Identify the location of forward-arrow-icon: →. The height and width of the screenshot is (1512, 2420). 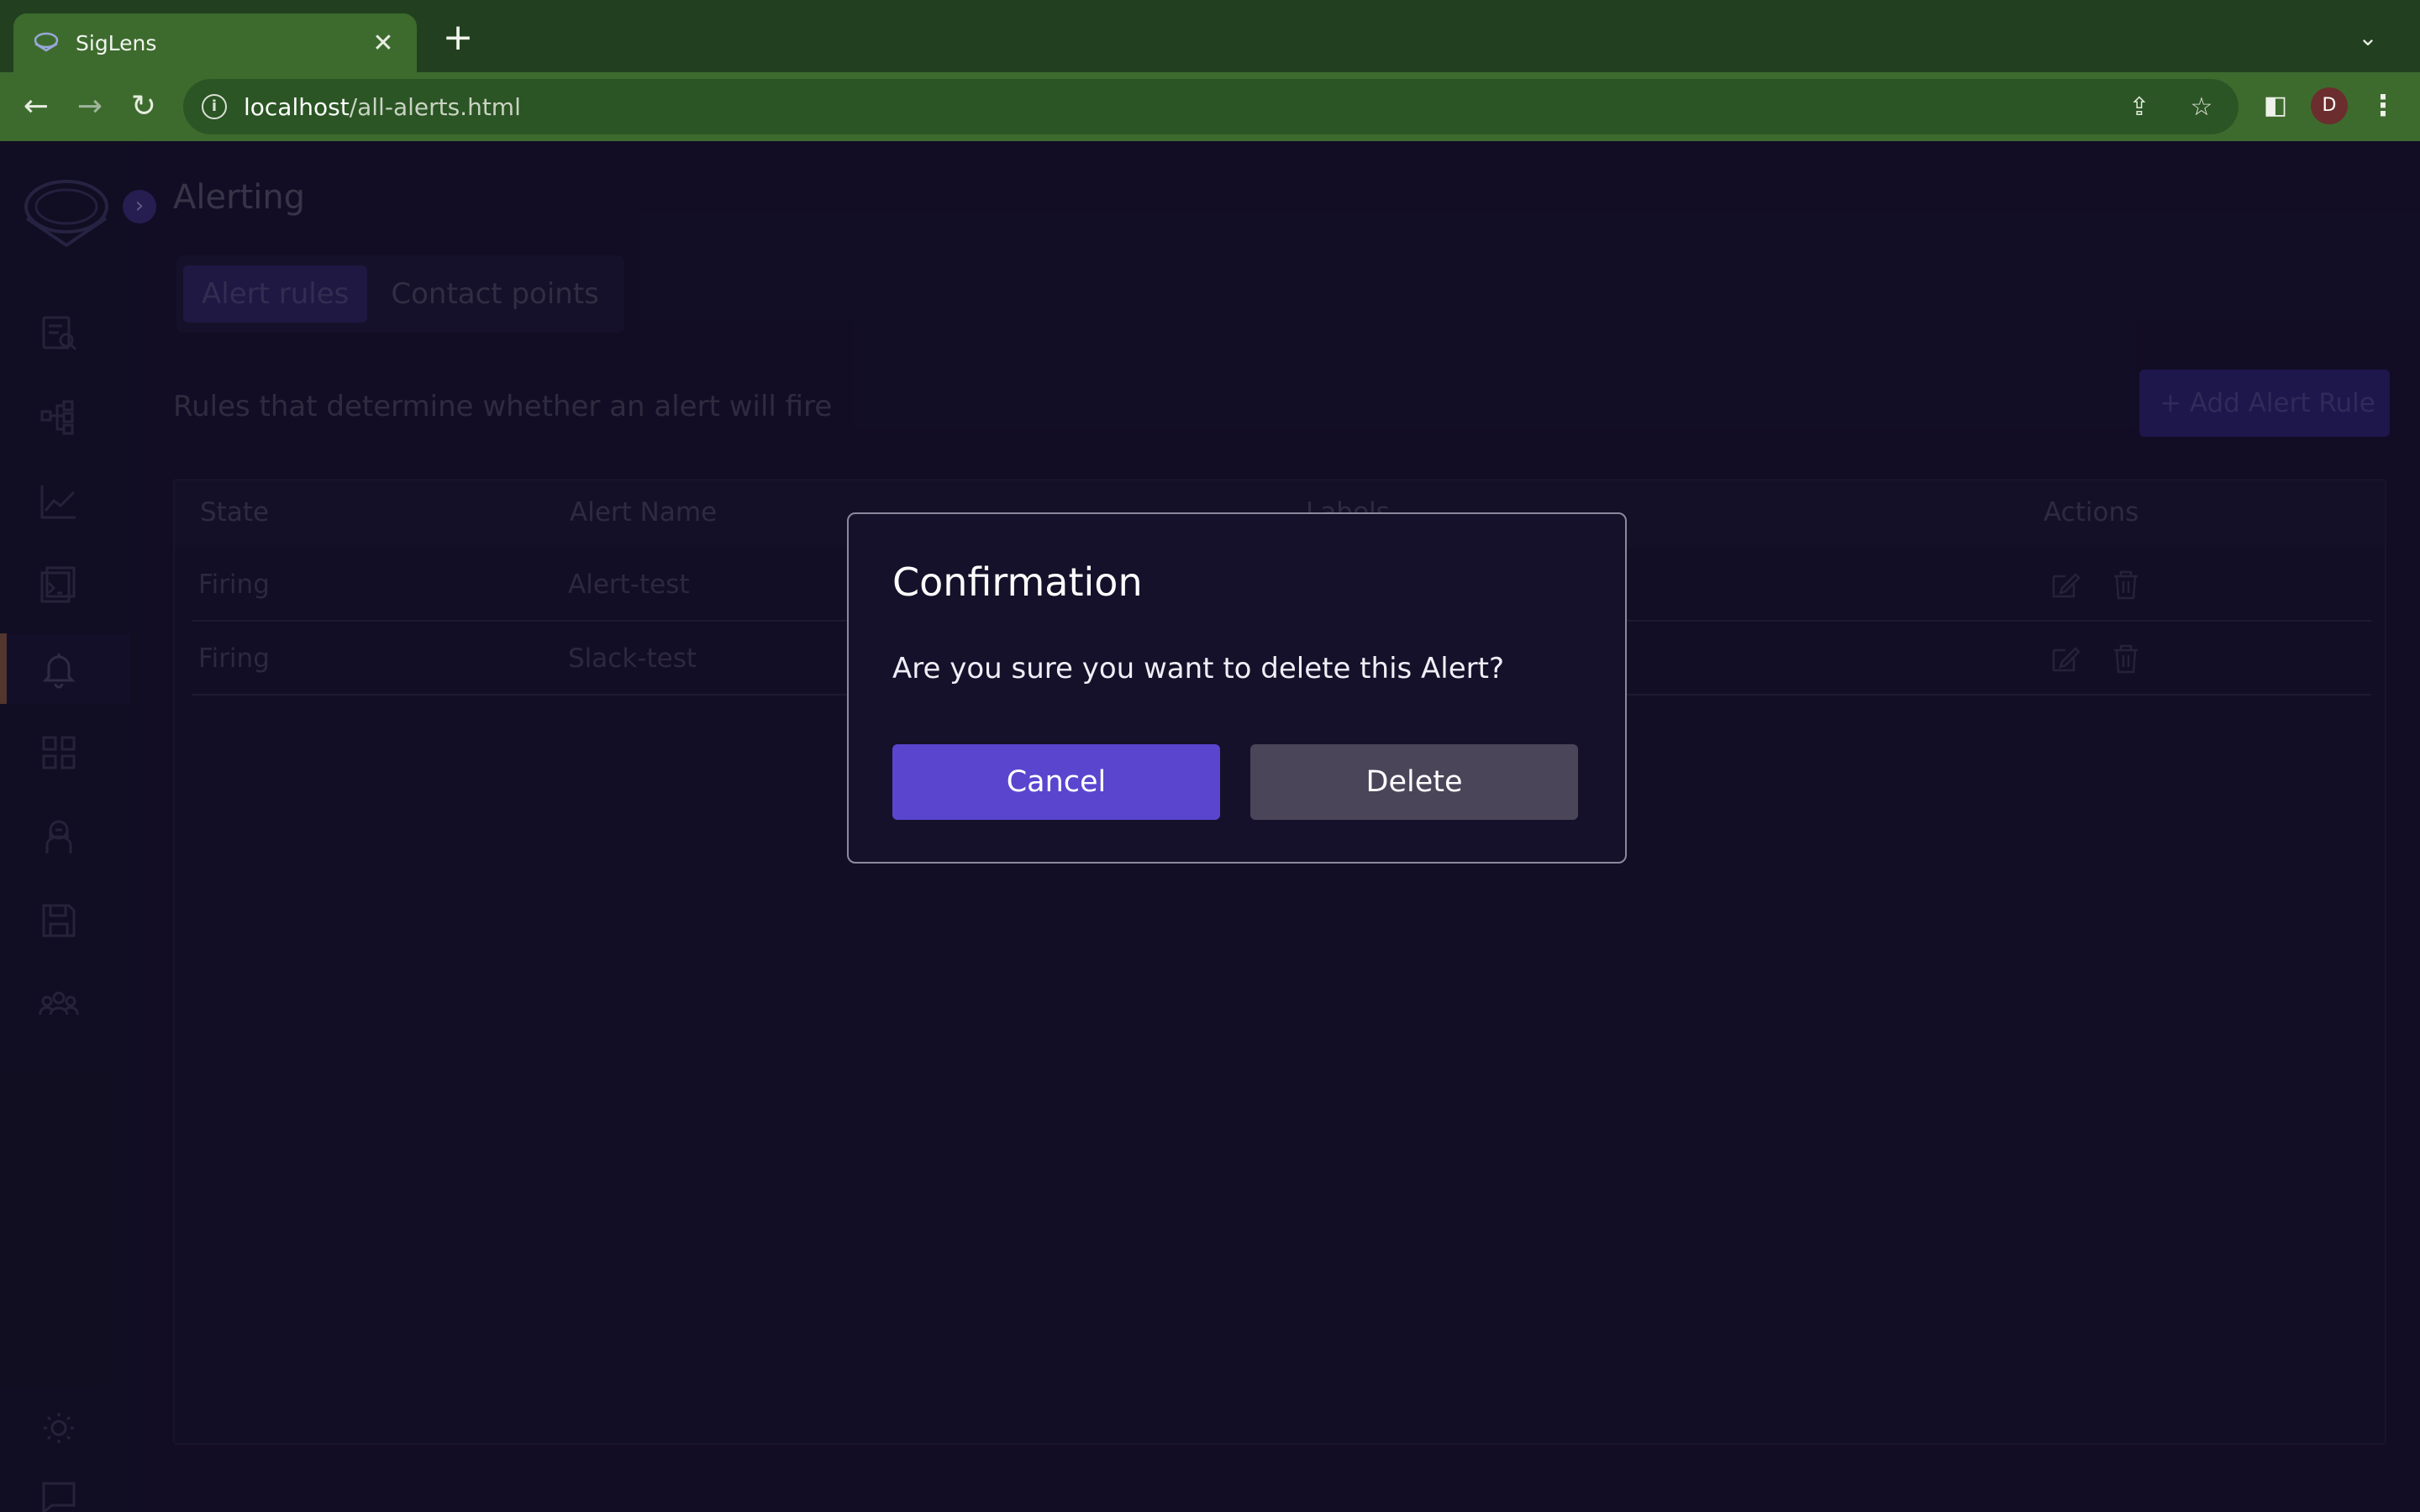
(90, 106).